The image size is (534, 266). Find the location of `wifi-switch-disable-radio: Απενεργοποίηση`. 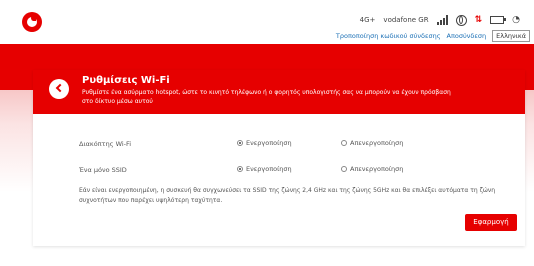

wifi-switch-disable-radio: Απενεργοποίηση is located at coordinates (372, 143).